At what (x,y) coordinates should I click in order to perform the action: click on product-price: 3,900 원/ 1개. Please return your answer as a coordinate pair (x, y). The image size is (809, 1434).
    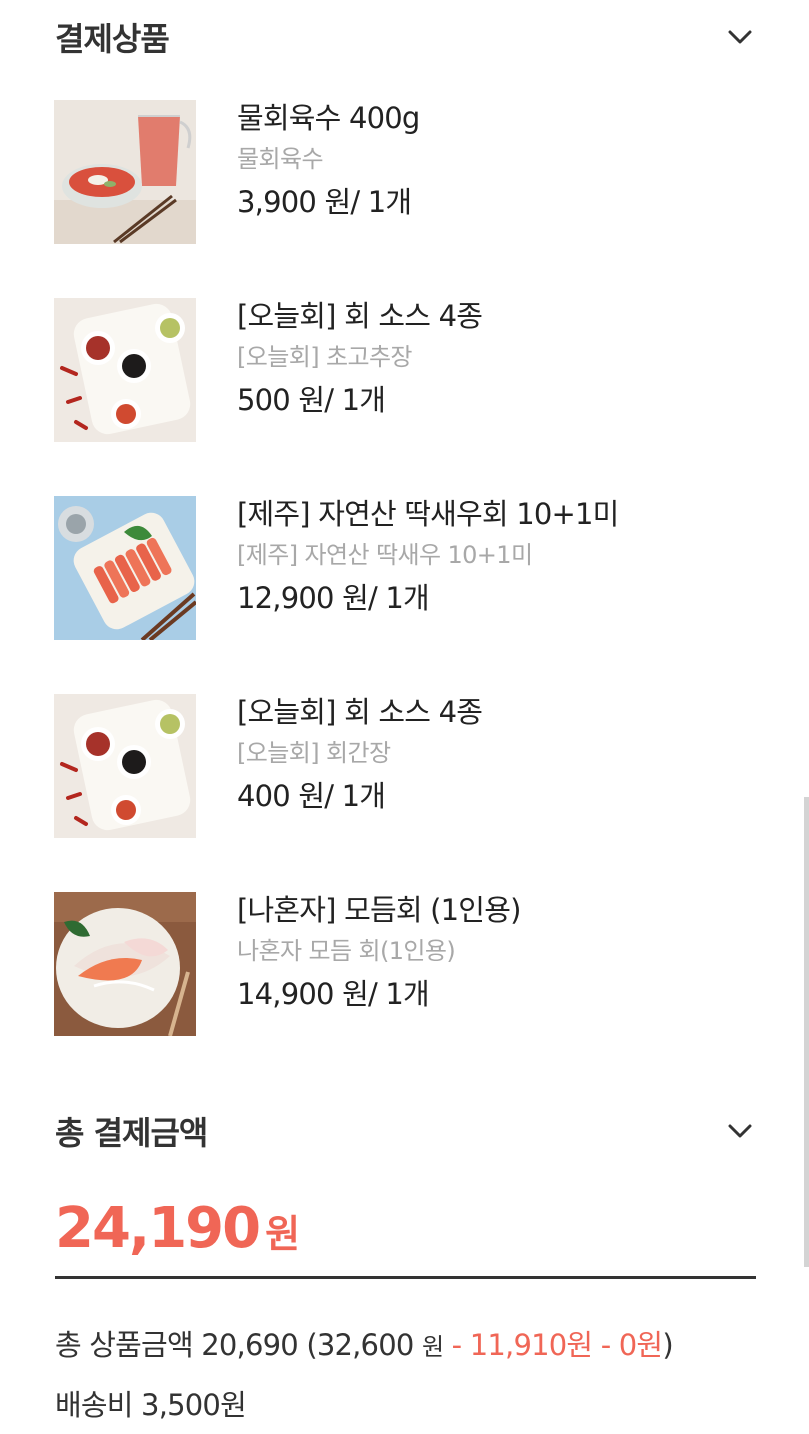
    Looking at the image, I should click on (324, 202).